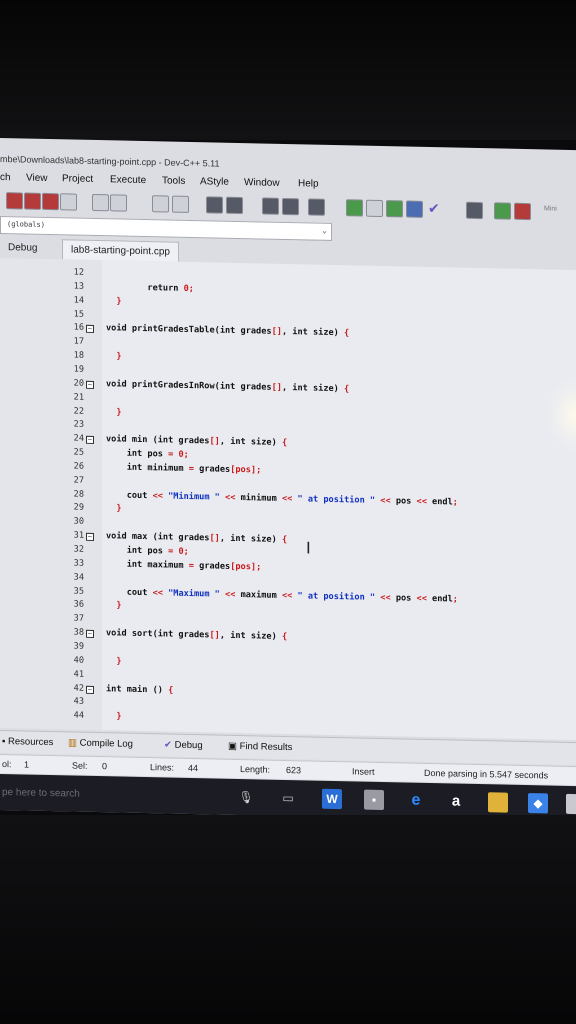  I want to click on unindent-icon, so click(234, 205).